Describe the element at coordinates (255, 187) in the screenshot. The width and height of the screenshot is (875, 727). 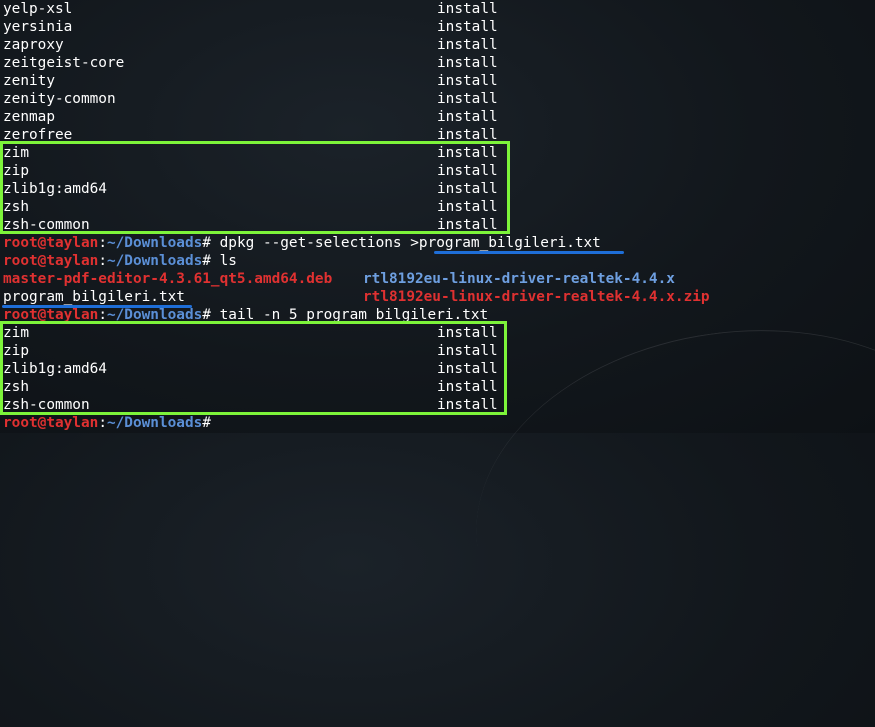
I see `highlight-box-top` at that location.